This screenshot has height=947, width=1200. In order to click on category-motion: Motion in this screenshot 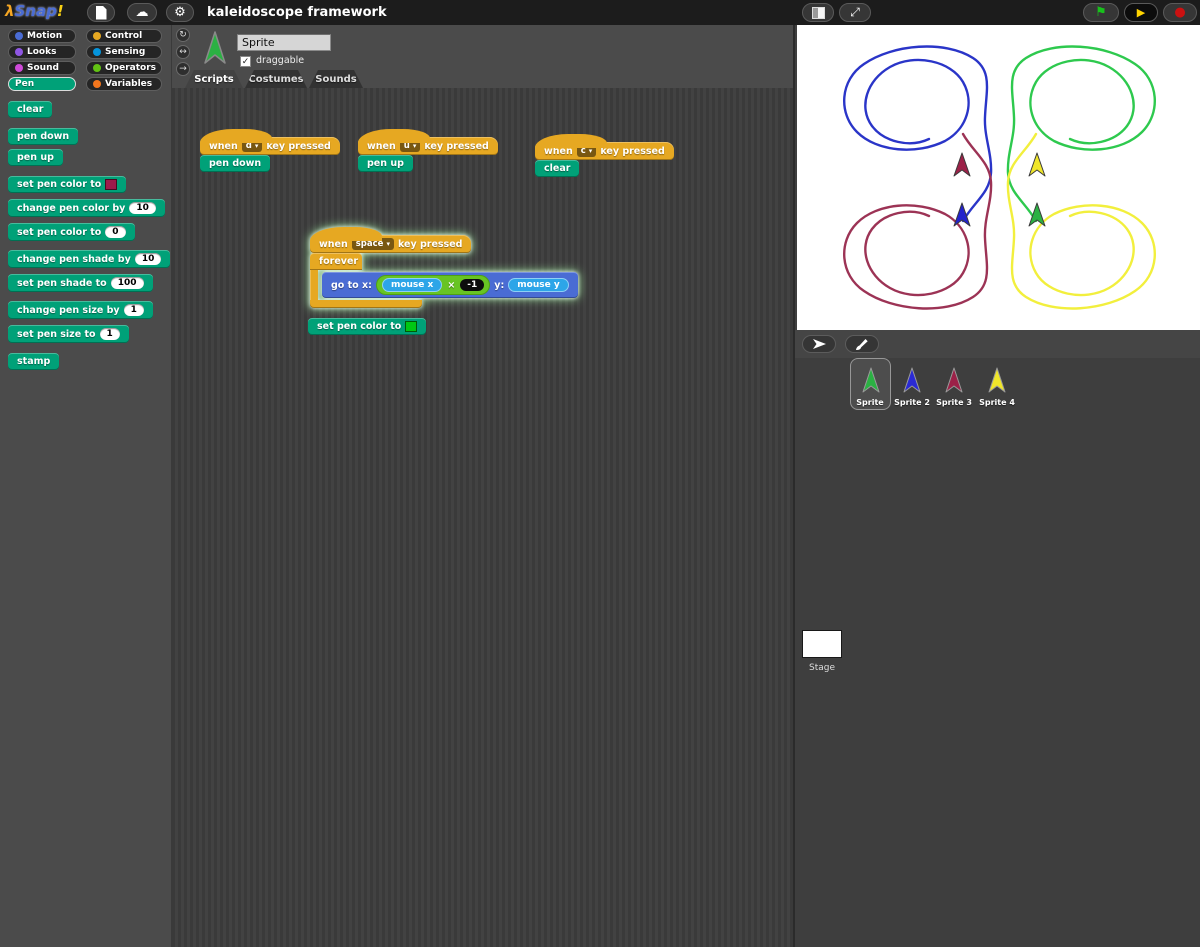, I will do `click(42, 36)`.